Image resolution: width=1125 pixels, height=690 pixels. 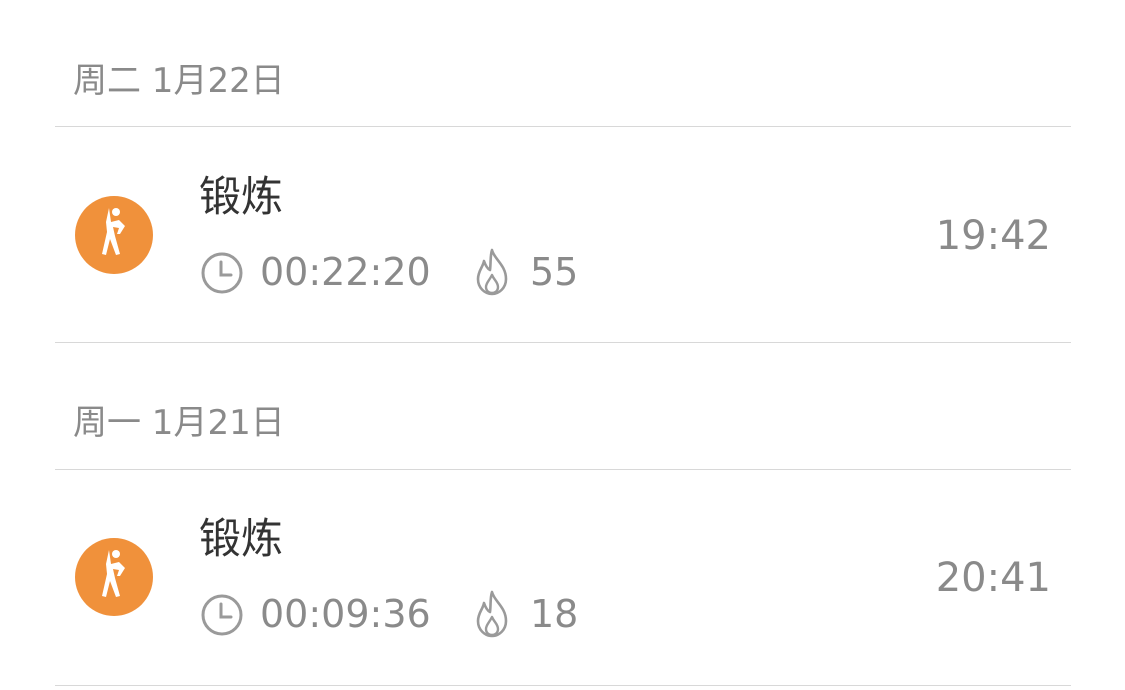 I want to click on calories-value: 55, so click(x=554, y=272).